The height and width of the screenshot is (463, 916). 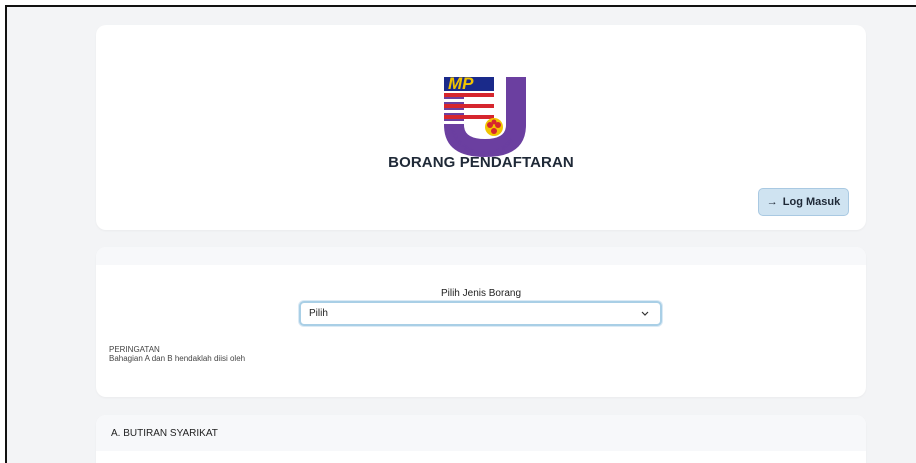 I want to click on form-type-select: Pilih, so click(x=480, y=313).